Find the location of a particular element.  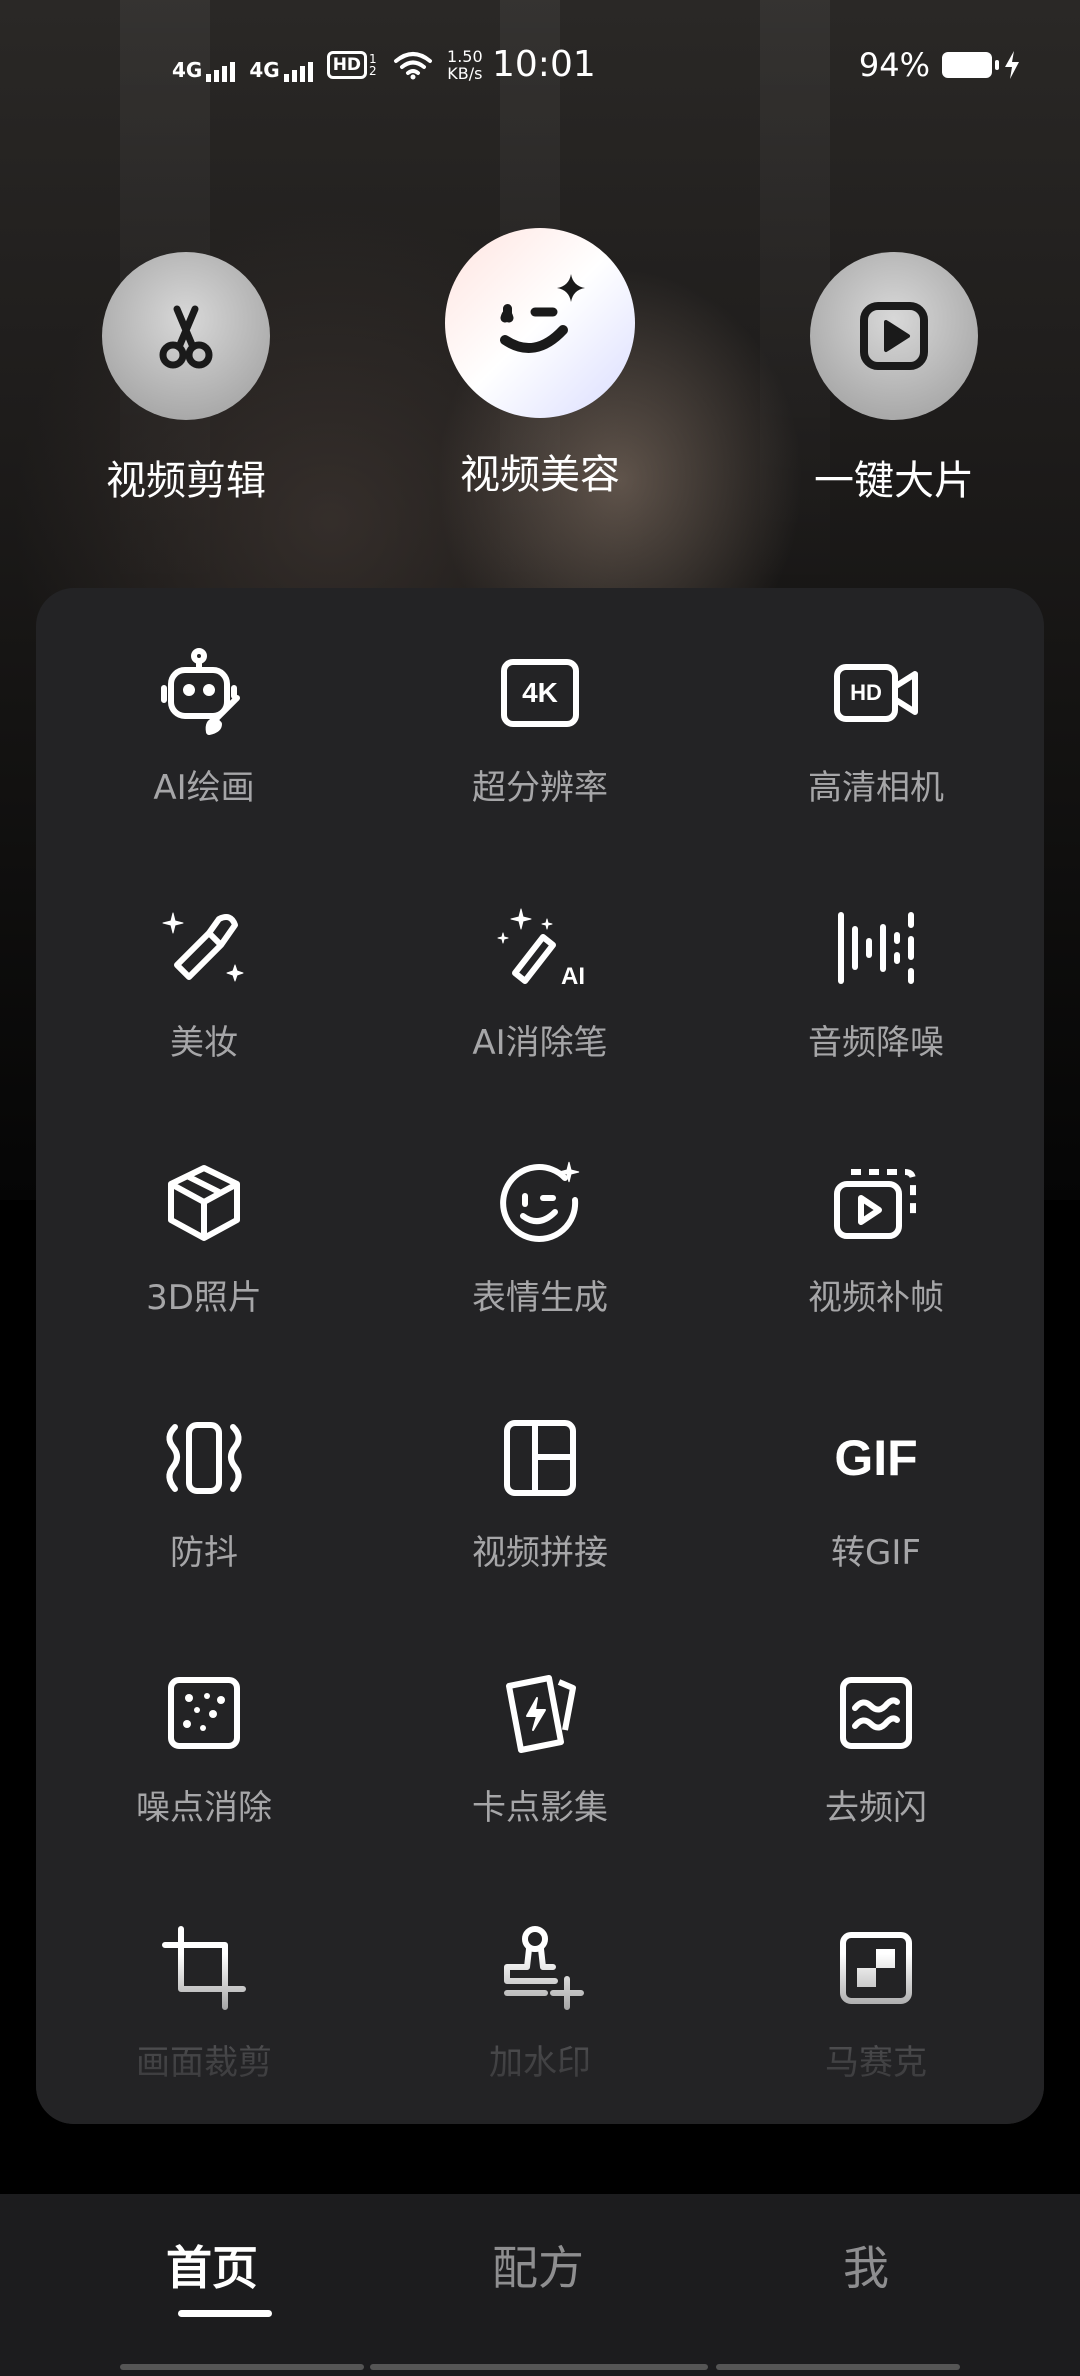

tool-label: AI消除笔 is located at coordinates (540, 1043).